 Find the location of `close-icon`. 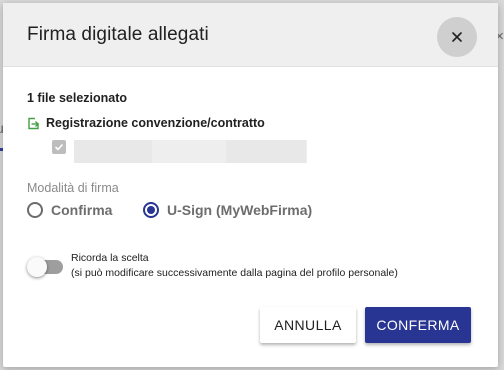

close-icon is located at coordinates (457, 37).